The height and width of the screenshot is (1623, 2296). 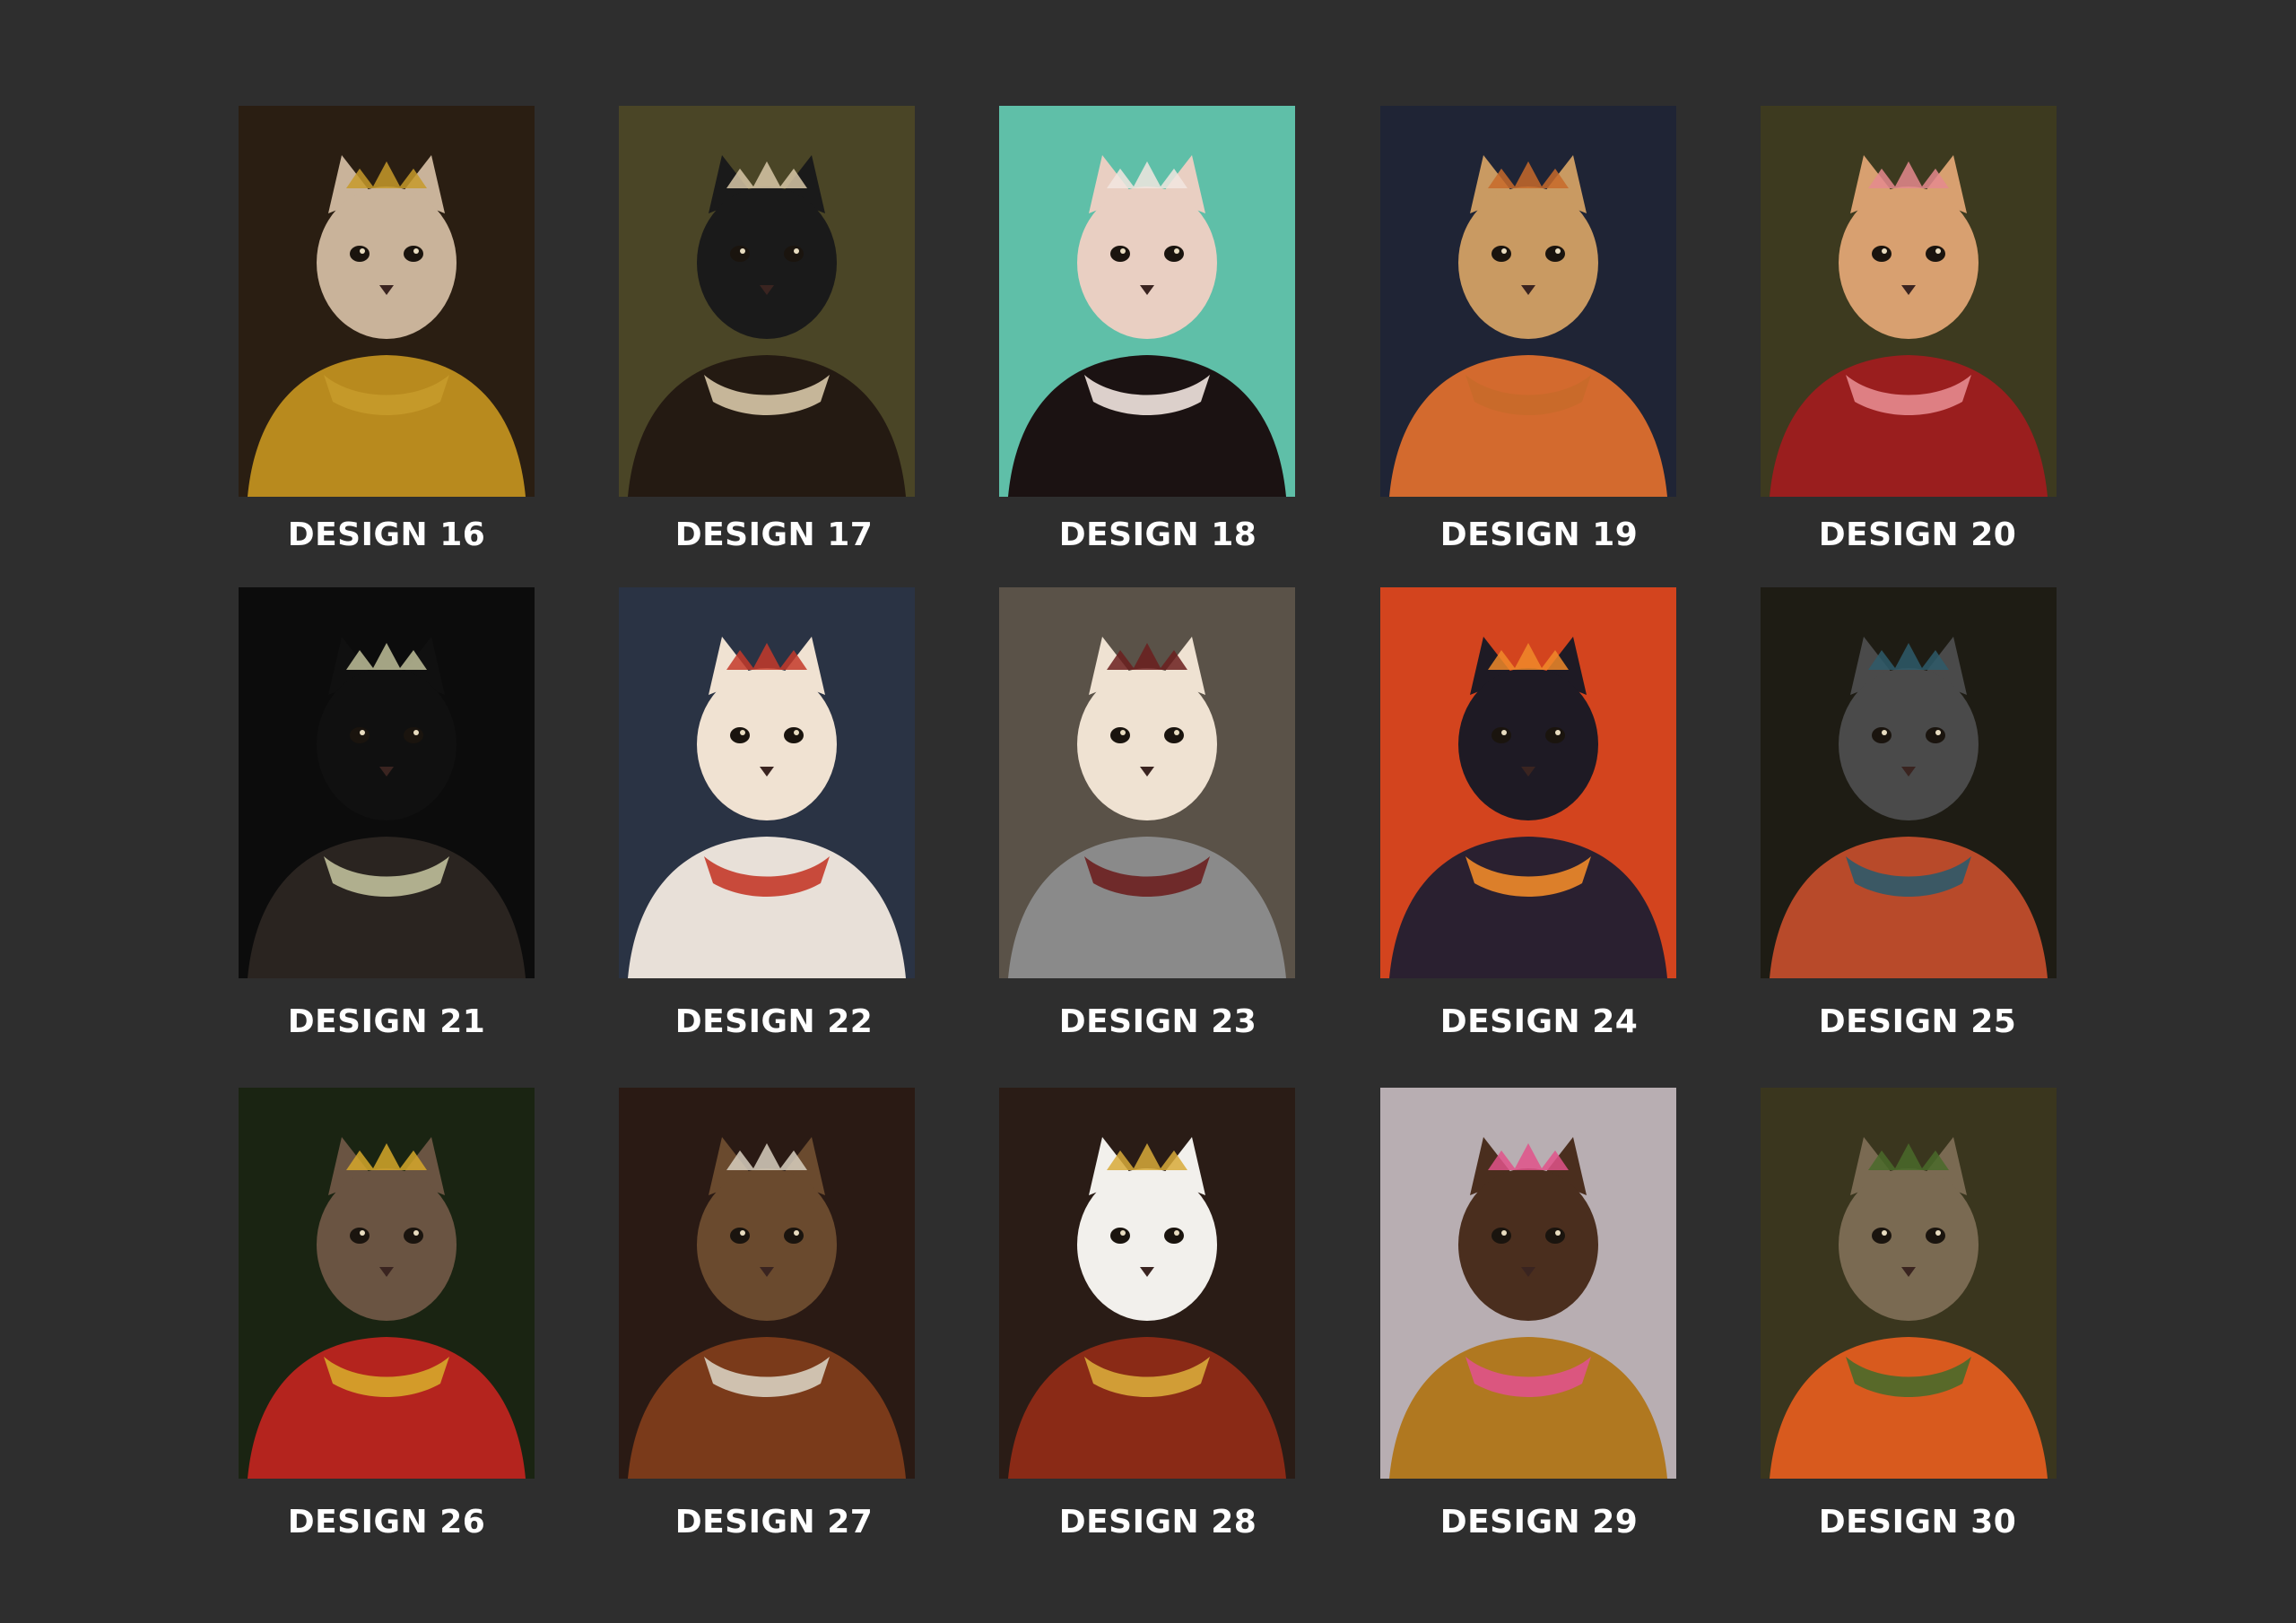 I want to click on design-caption: DESIGN 17, so click(x=774, y=534).